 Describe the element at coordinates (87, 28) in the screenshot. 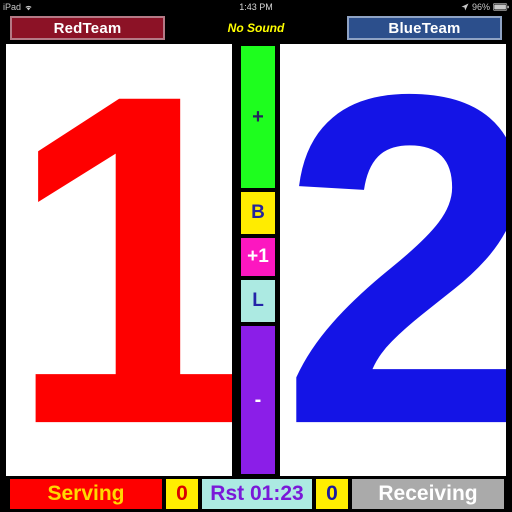

I see `team-name-left: RedTeam` at that location.